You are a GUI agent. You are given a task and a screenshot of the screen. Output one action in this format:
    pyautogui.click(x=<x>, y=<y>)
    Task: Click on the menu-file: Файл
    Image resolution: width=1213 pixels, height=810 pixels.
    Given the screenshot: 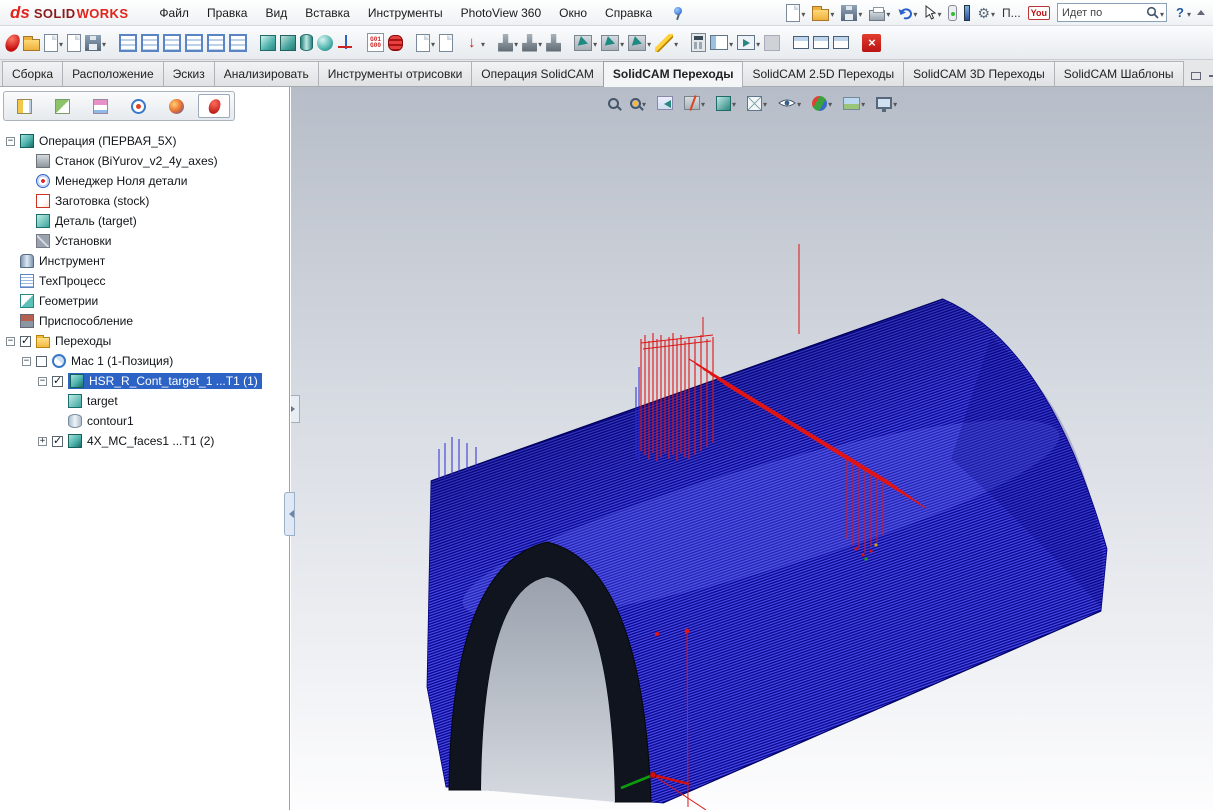 What is the action you would take?
    pyautogui.click(x=174, y=13)
    